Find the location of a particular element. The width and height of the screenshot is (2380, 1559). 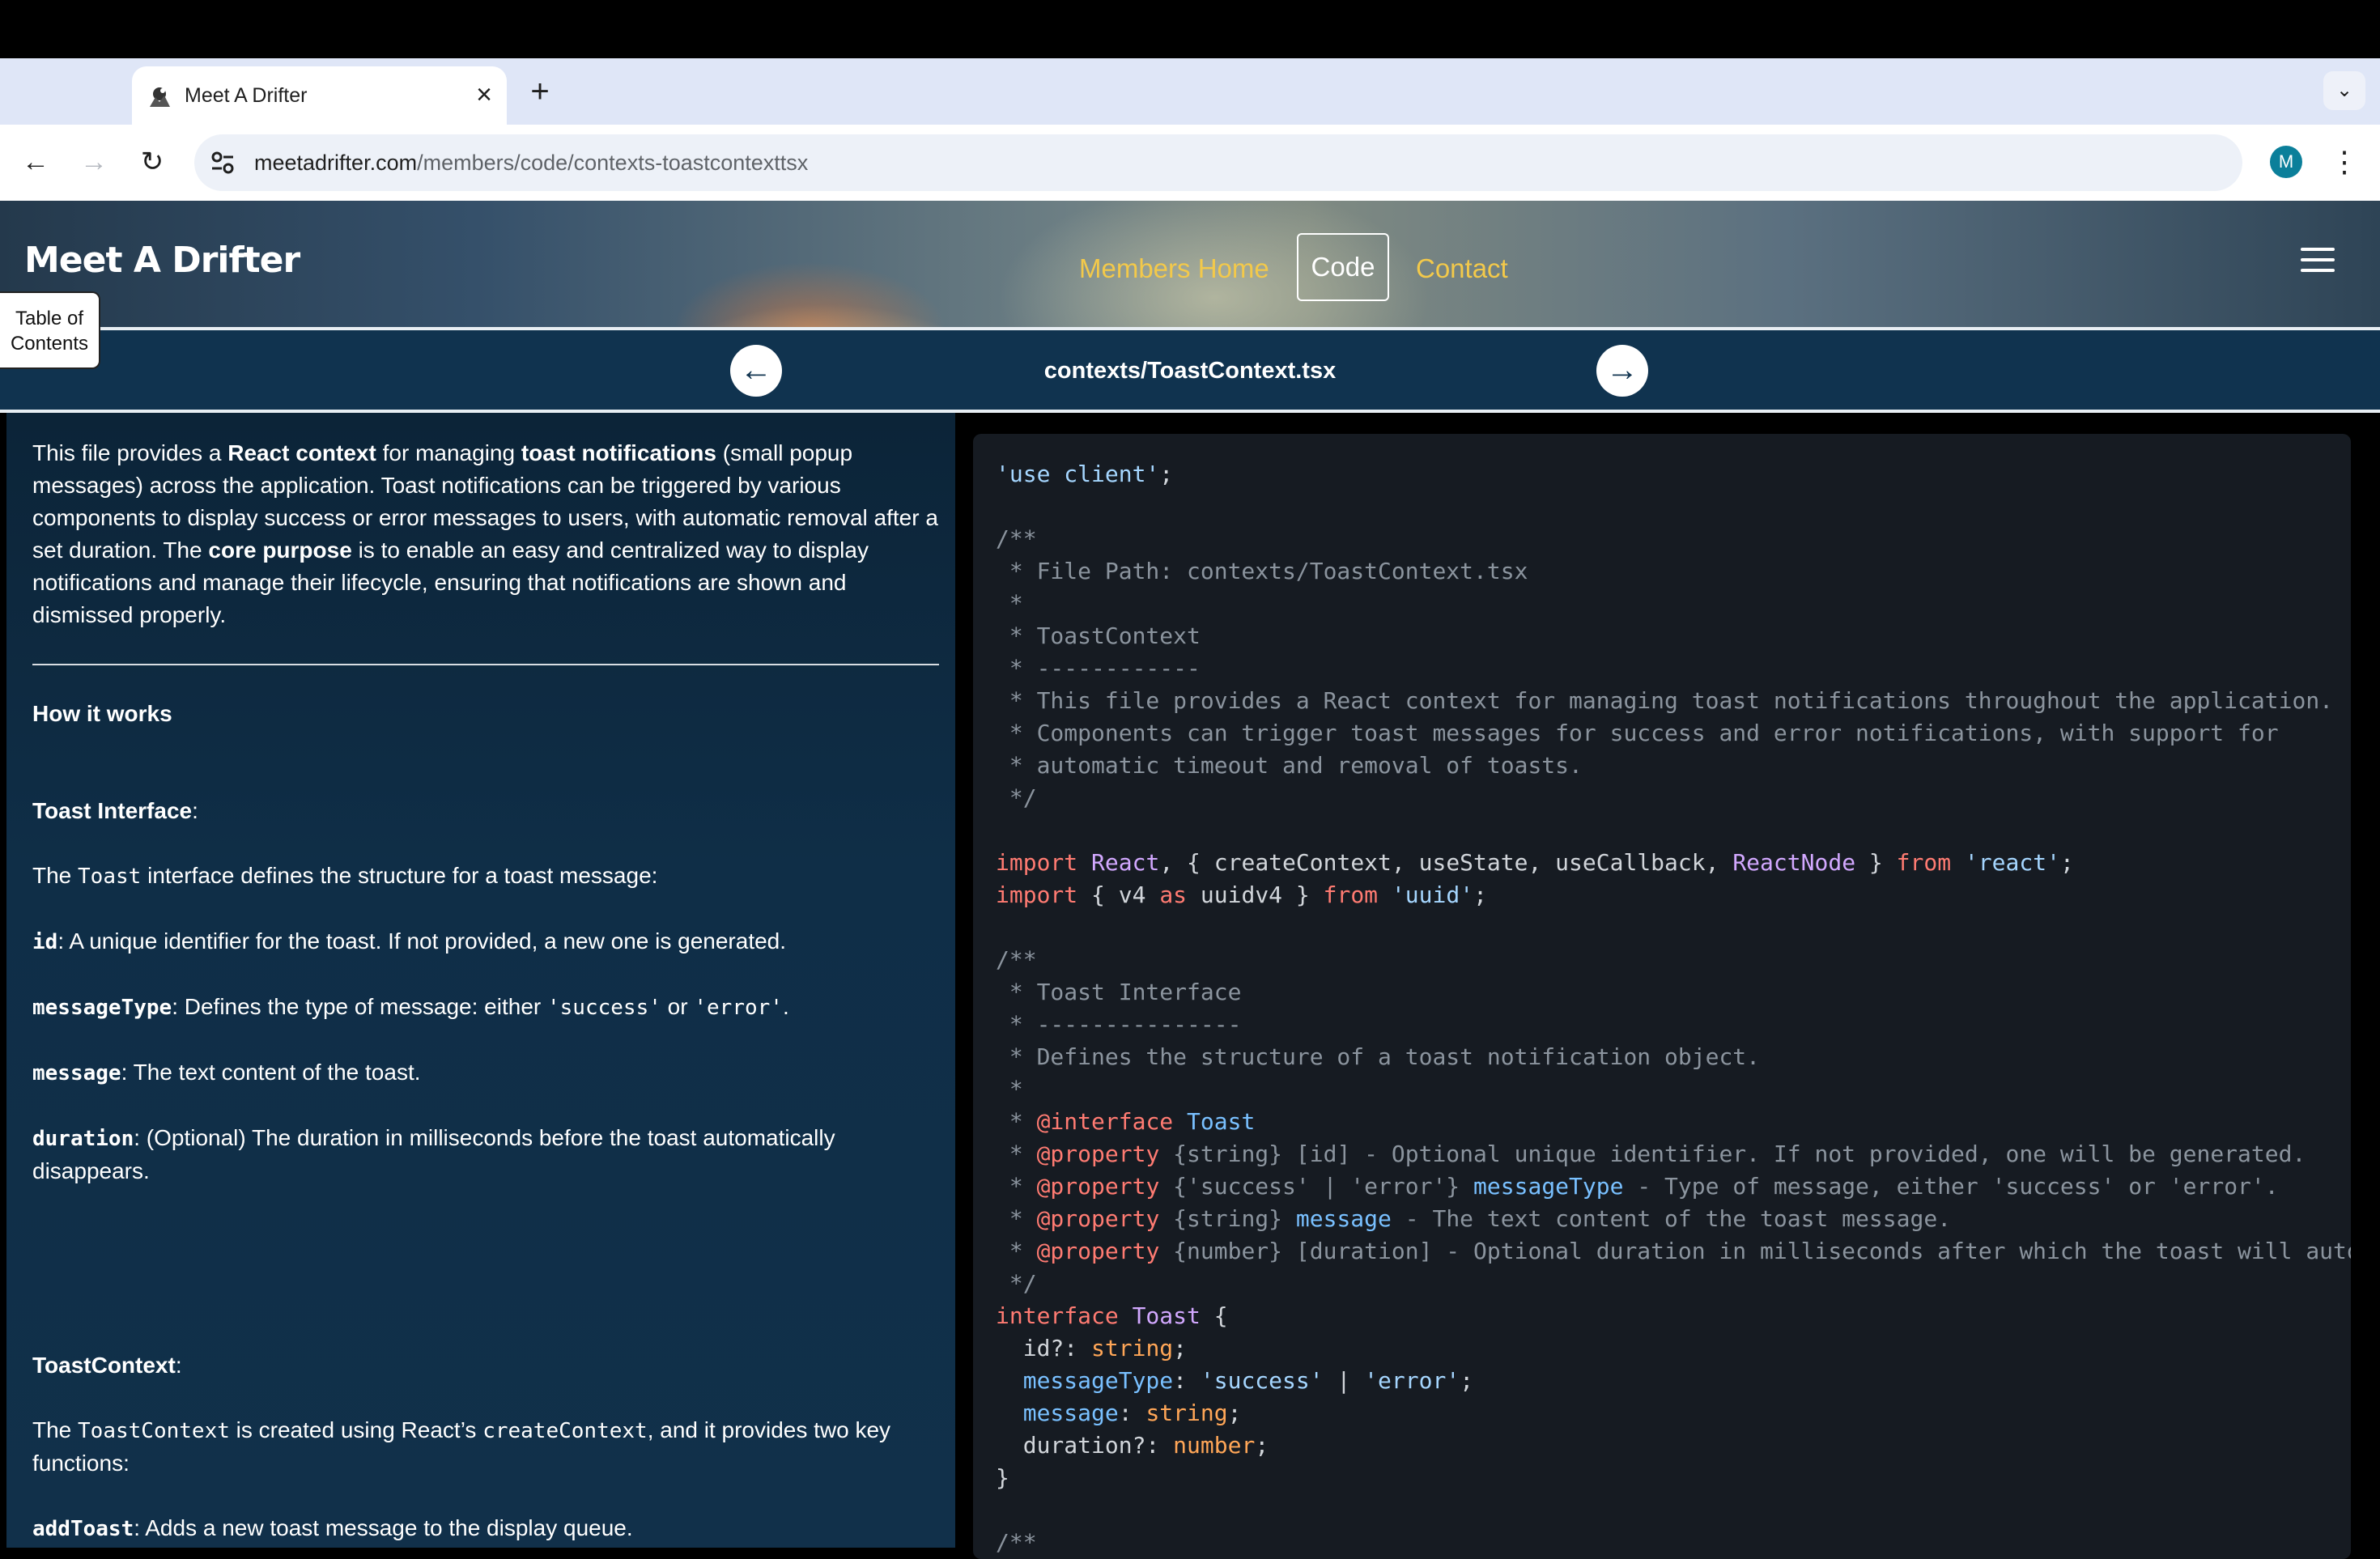

nav-contact: Contact is located at coordinates (1462, 269).